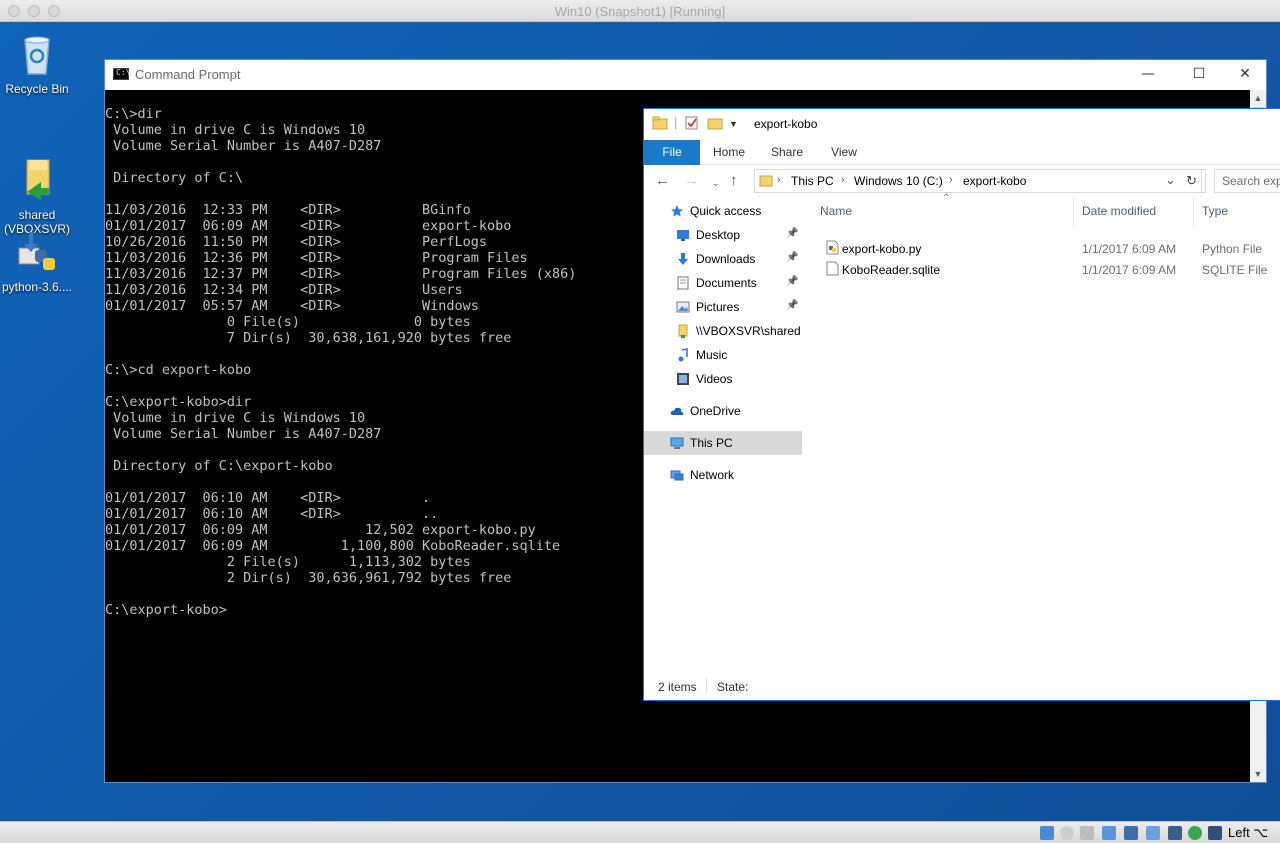 This screenshot has height=843, width=1280. What do you see at coordinates (726, 259) in the screenshot?
I see `nav-item-label: Downloads` at bounding box center [726, 259].